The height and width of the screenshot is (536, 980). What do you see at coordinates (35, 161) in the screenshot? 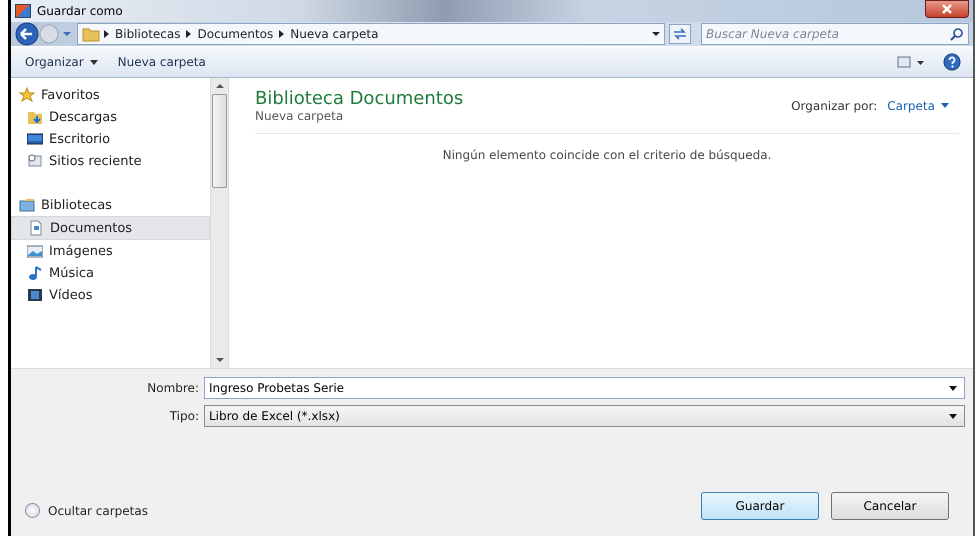
I see `recent-places-icon` at bounding box center [35, 161].